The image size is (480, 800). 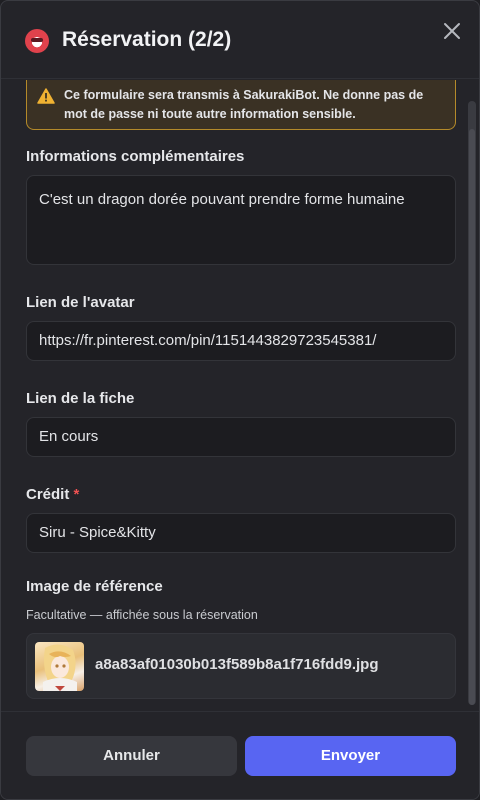 I want to click on reference-image-thumbnail, so click(x=59, y=666).